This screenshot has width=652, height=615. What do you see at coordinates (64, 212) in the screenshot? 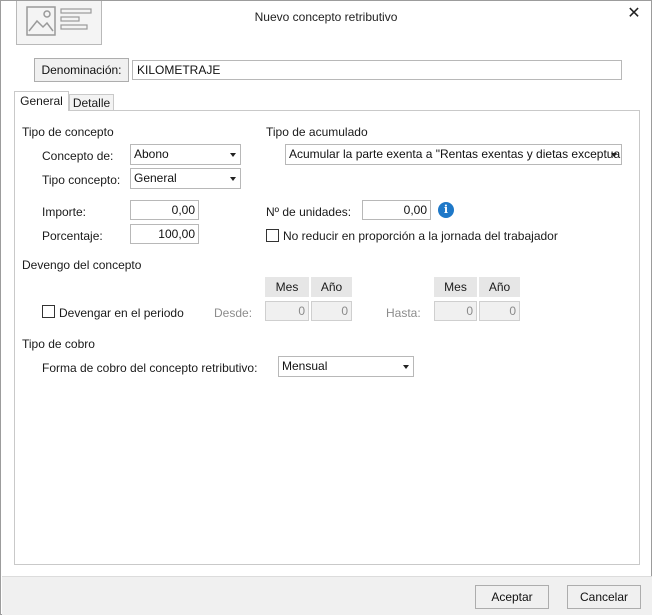
I see `importe-label: Importe:` at bounding box center [64, 212].